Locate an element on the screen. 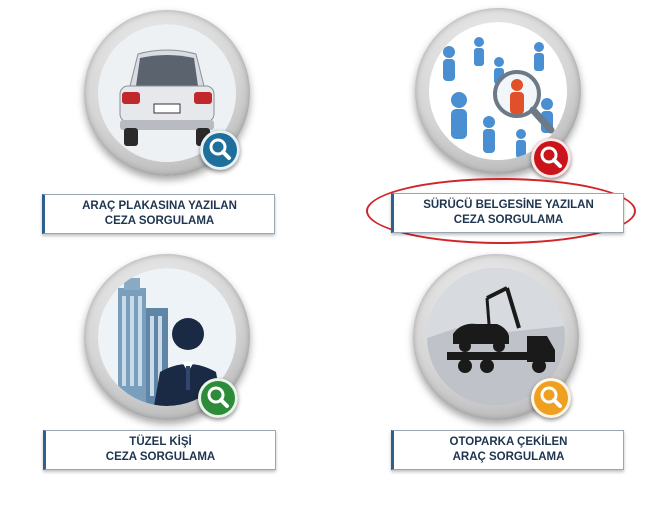 This screenshot has width=660, height=507. label-line2: ARAÇ SORGULAMA is located at coordinates (508, 457).